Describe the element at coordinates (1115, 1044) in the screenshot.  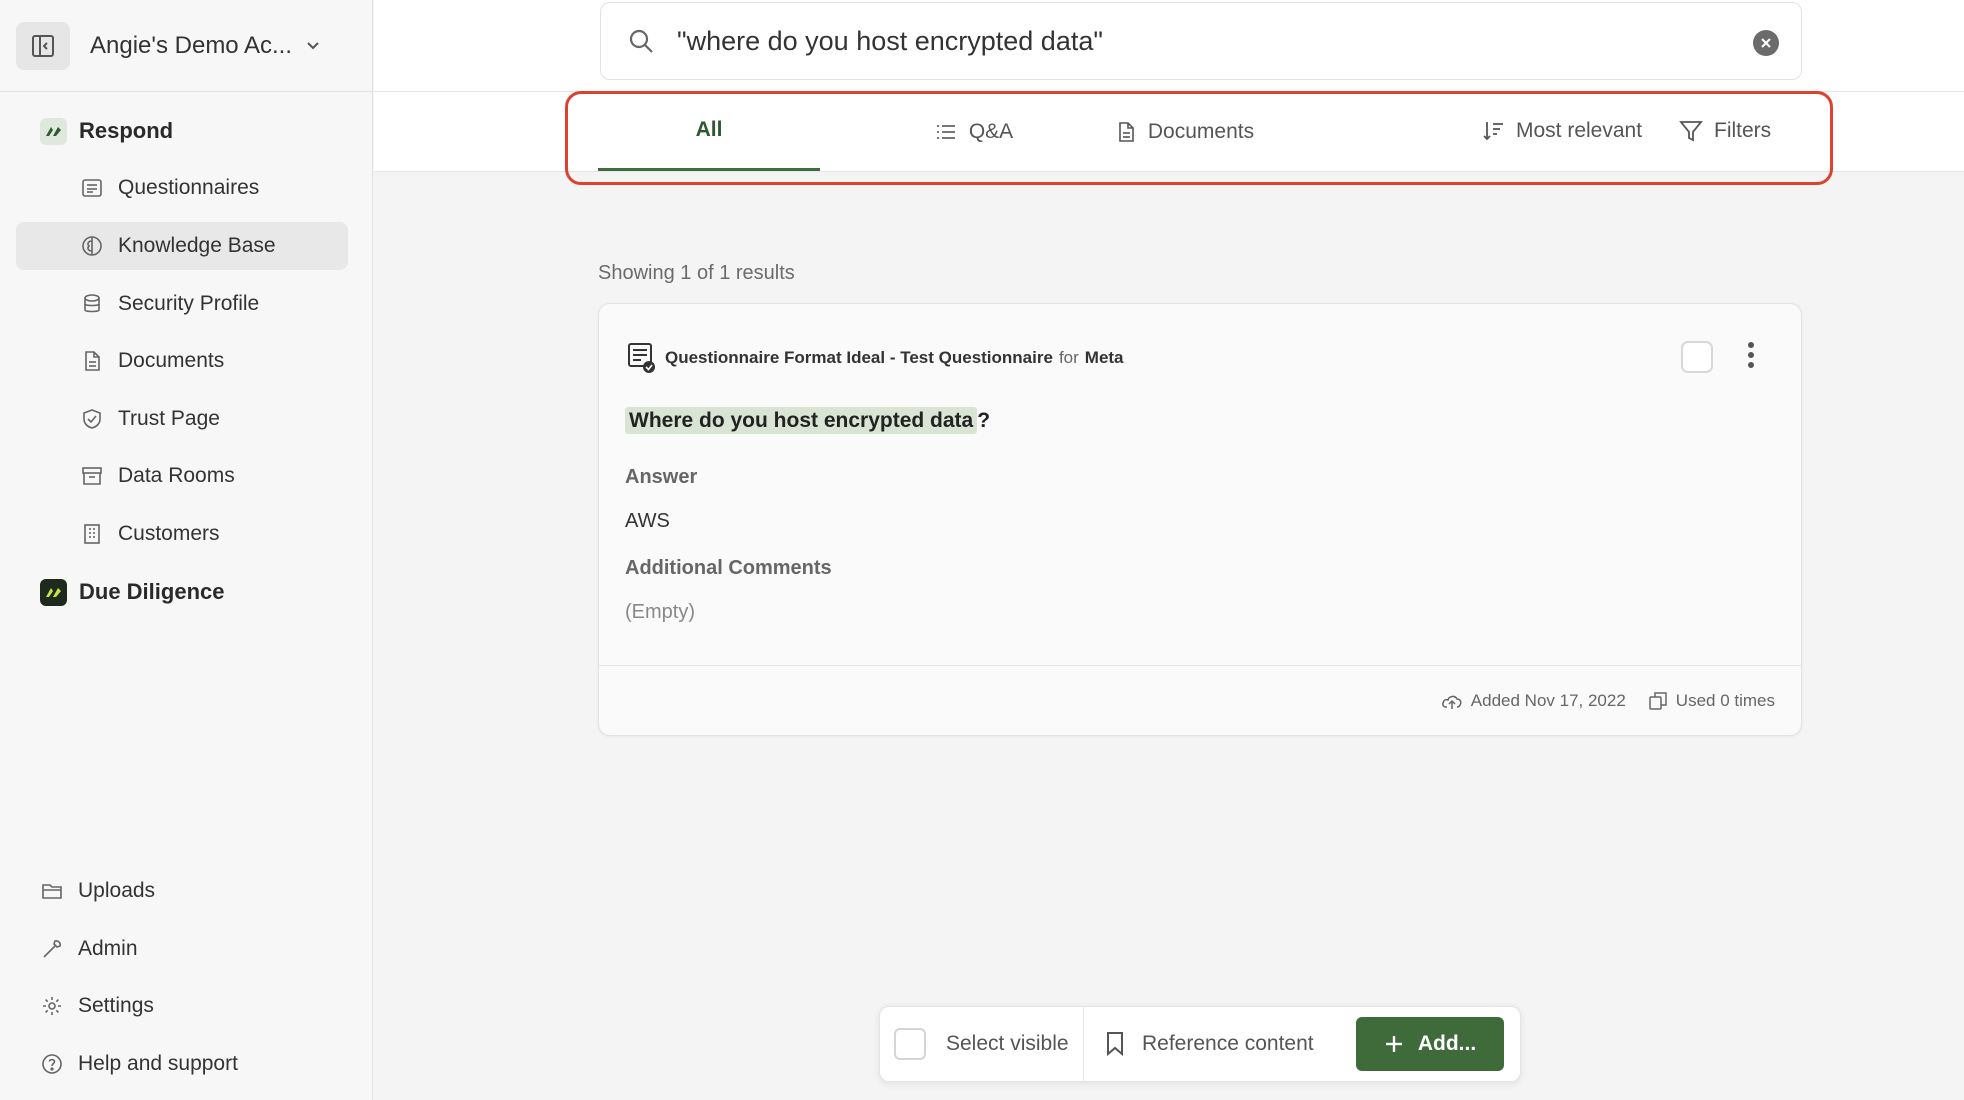
I see `bookmark-icon` at that location.